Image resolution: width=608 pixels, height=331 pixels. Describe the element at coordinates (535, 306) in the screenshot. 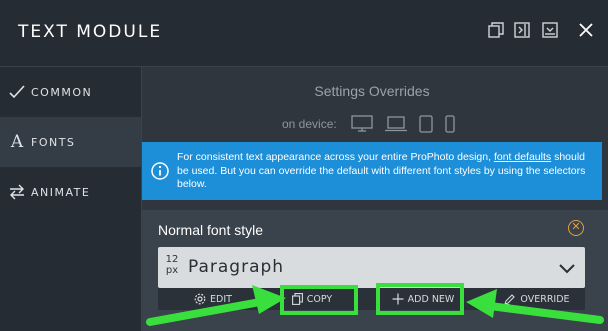

I see `arrow-right` at that location.